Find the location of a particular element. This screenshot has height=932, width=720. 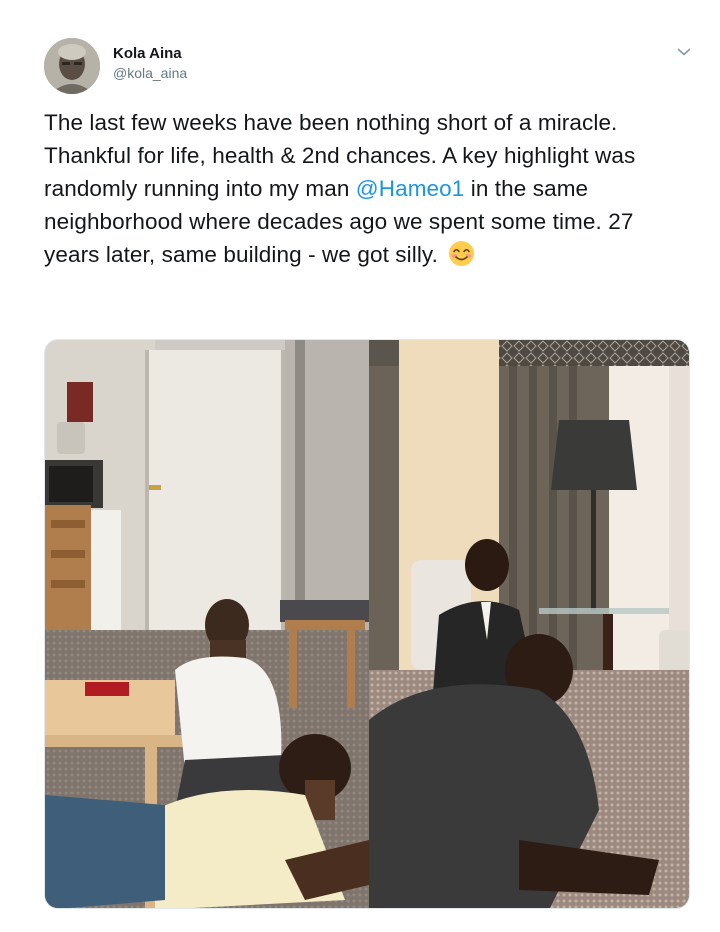

display-name: Kola Aina is located at coordinates (150, 54).